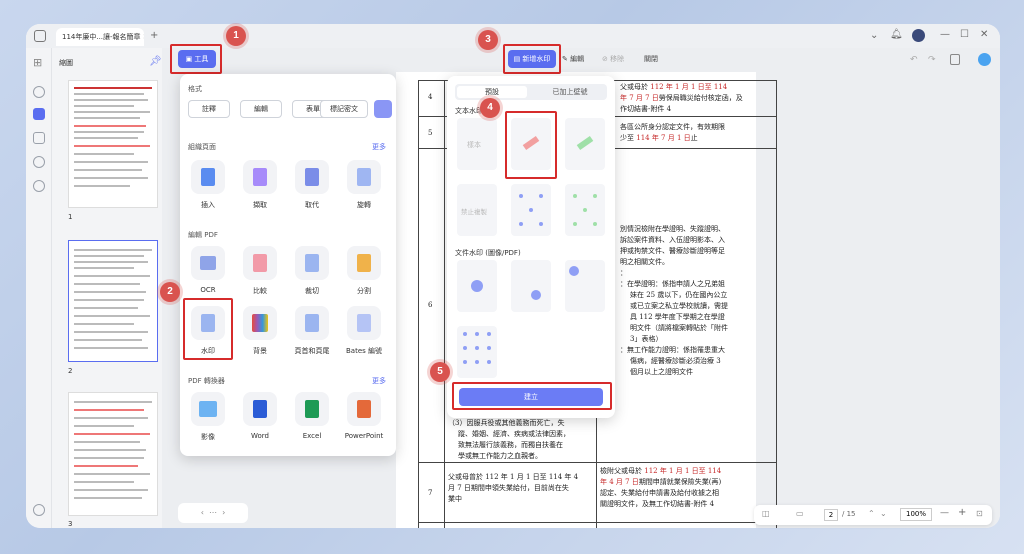 The height and width of the screenshot is (554, 1024). Describe the element at coordinates (896, 35) in the screenshot. I see `bell-icon: 🔔︎` at that location.